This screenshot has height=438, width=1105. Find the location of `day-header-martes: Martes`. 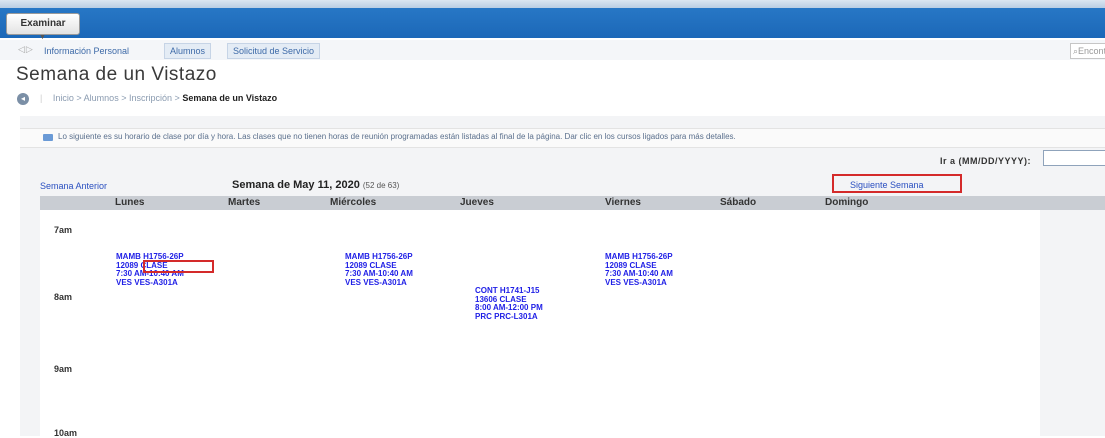

day-header-martes: Martes is located at coordinates (244, 202).